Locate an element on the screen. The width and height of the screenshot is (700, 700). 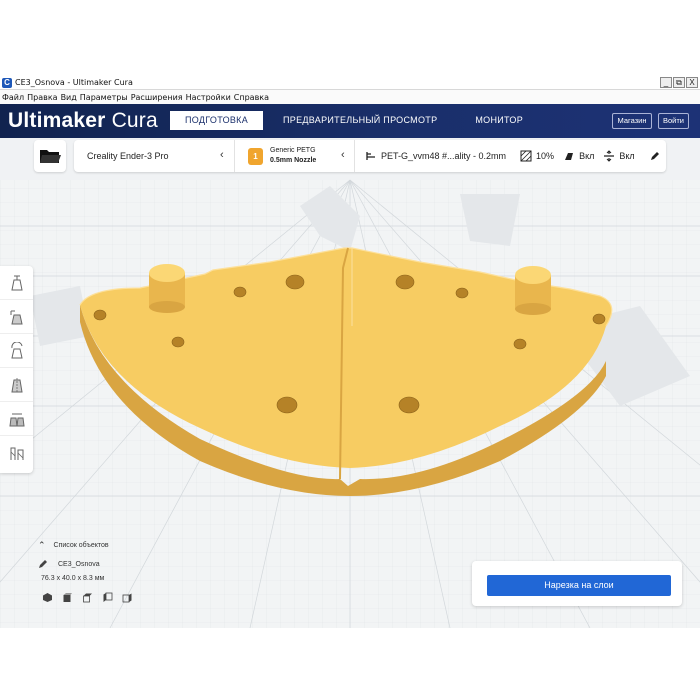
support-blocker-tool is located at coordinates (16, 453).